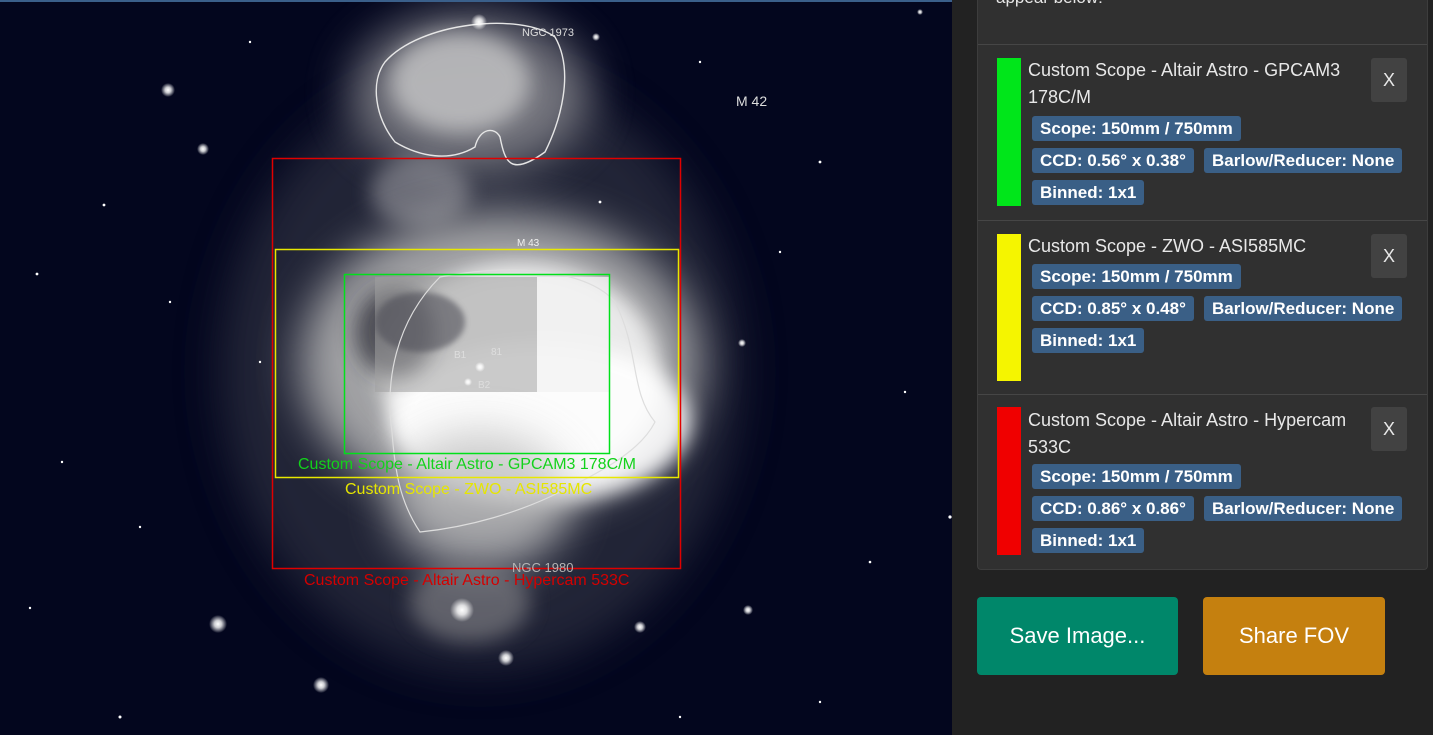  What do you see at coordinates (1113, 508) in the screenshot?
I see `ccd-badge: CCD: 0.86° x 0.86°` at bounding box center [1113, 508].